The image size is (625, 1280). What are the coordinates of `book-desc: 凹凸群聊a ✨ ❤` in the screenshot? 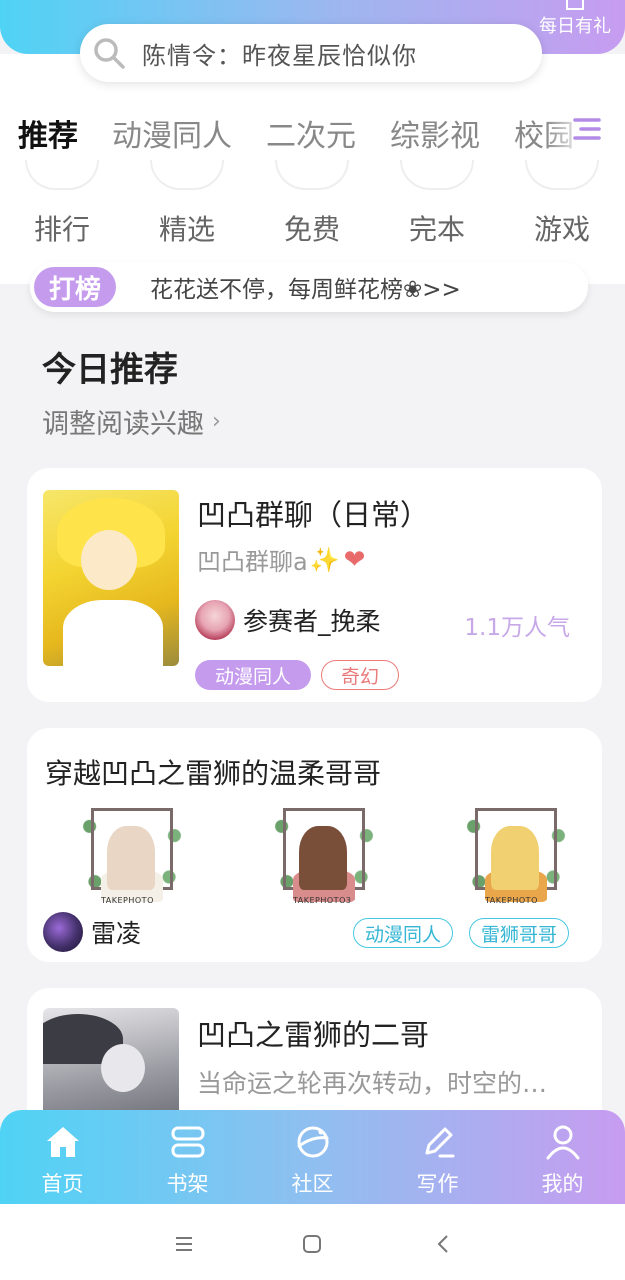 It's located at (281, 559).